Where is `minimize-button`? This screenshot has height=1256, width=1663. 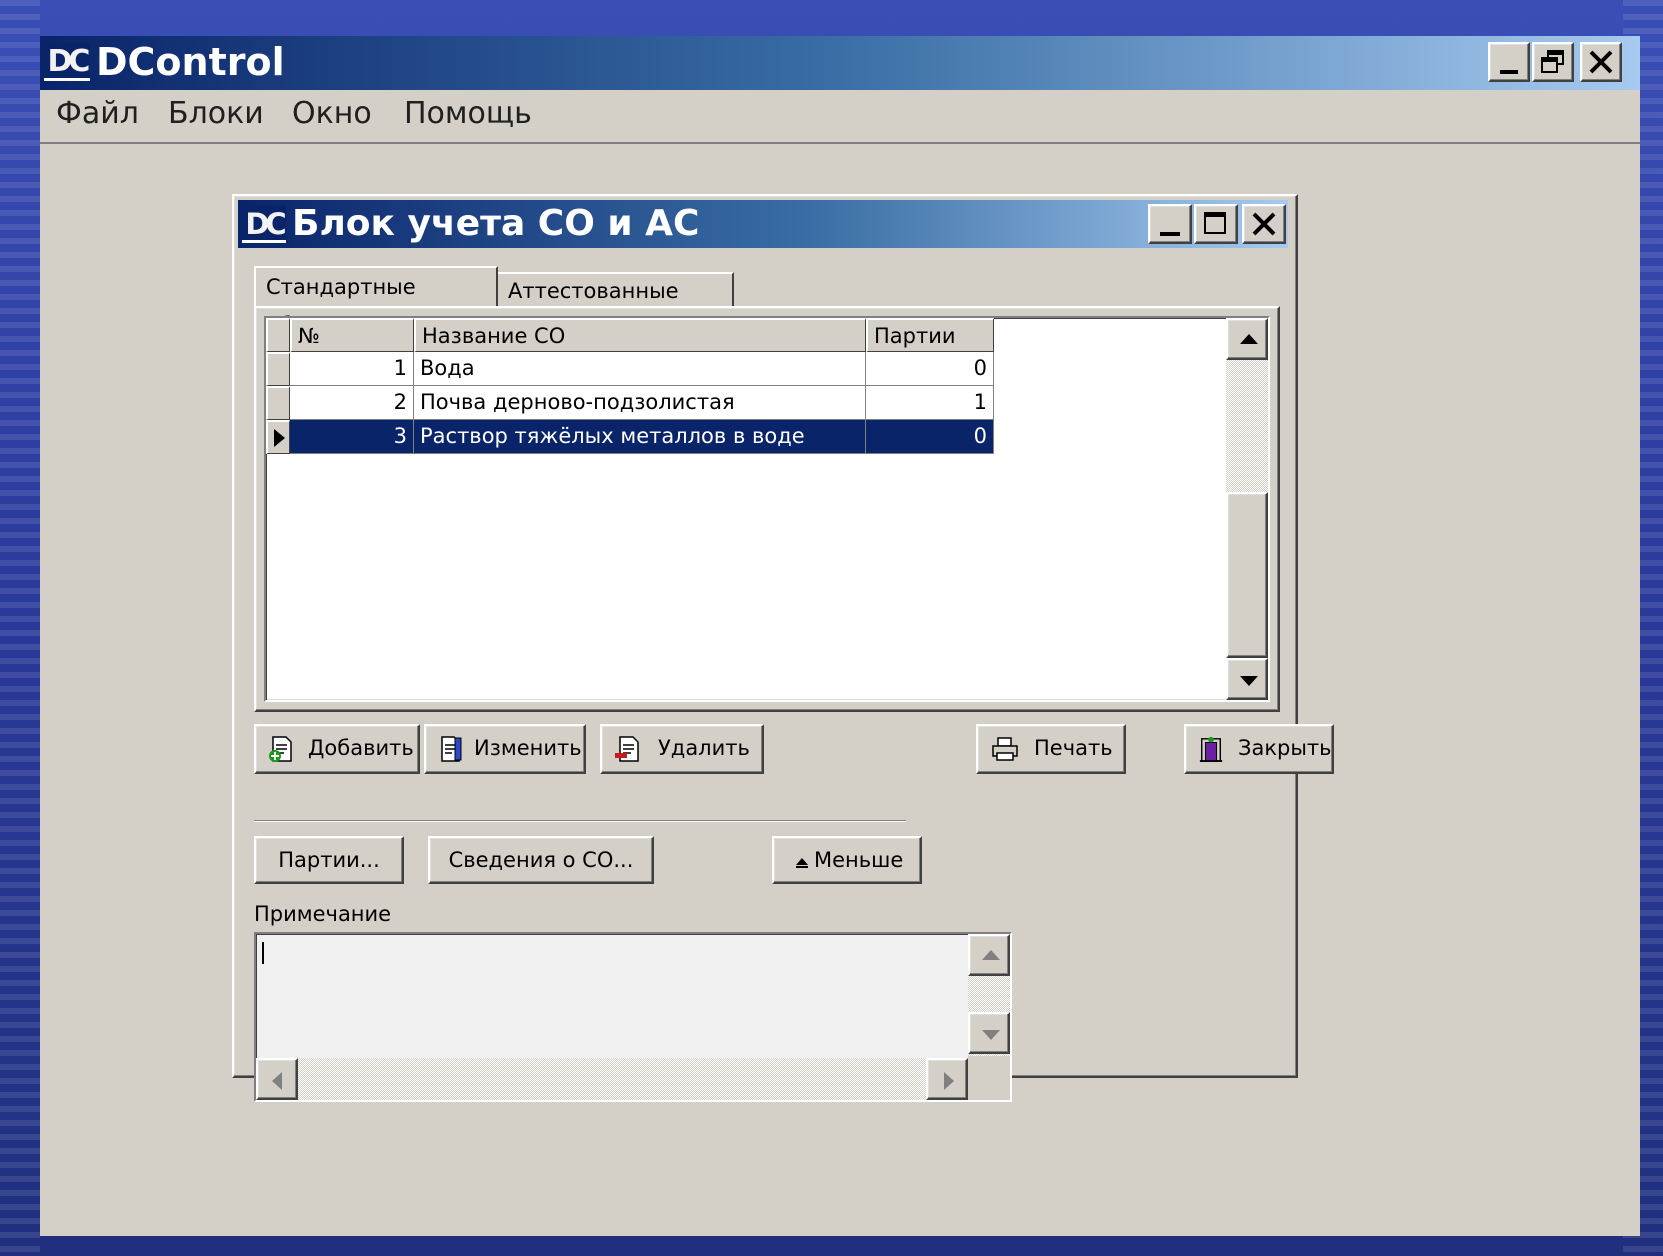
minimize-button is located at coordinates (1509, 62).